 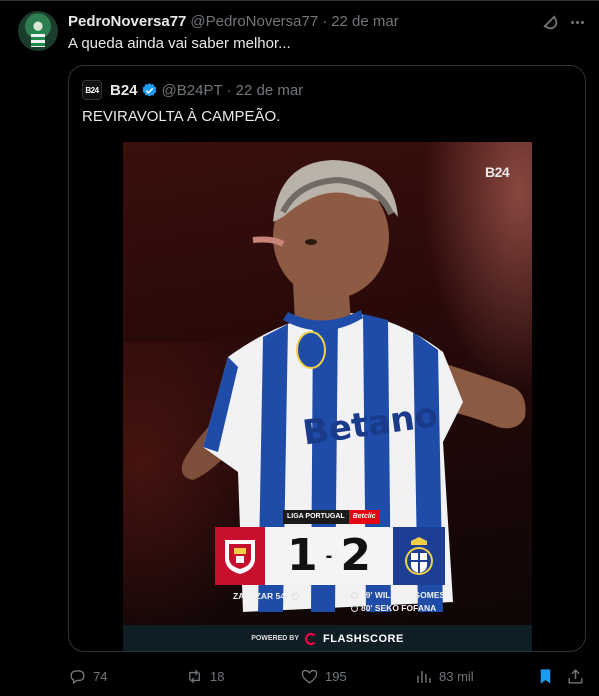 What do you see at coordinates (266, 596) in the screenshot?
I see `home-scorer: ZALAZAR 54'` at bounding box center [266, 596].